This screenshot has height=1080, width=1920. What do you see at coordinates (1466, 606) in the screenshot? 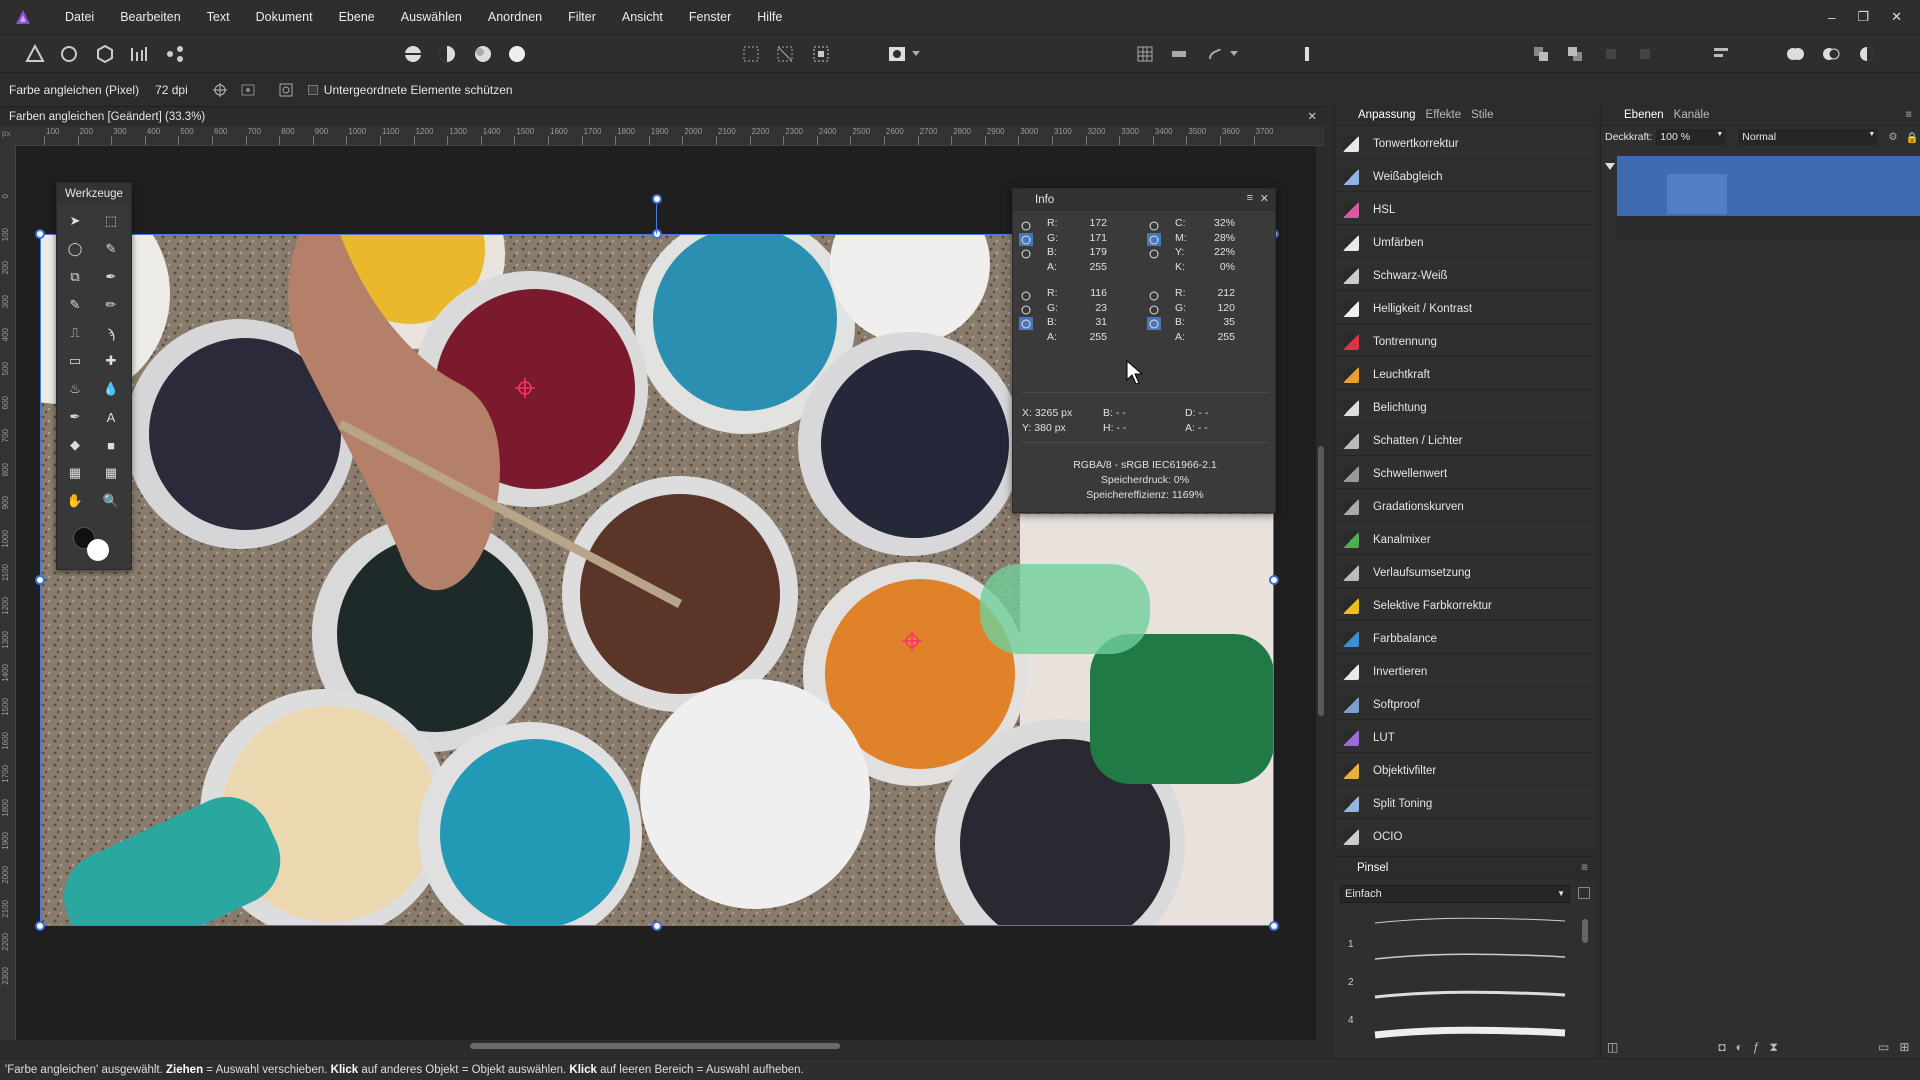
I see `adjustment-item: Selektive Farbkorrektur` at bounding box center [1466, 606].